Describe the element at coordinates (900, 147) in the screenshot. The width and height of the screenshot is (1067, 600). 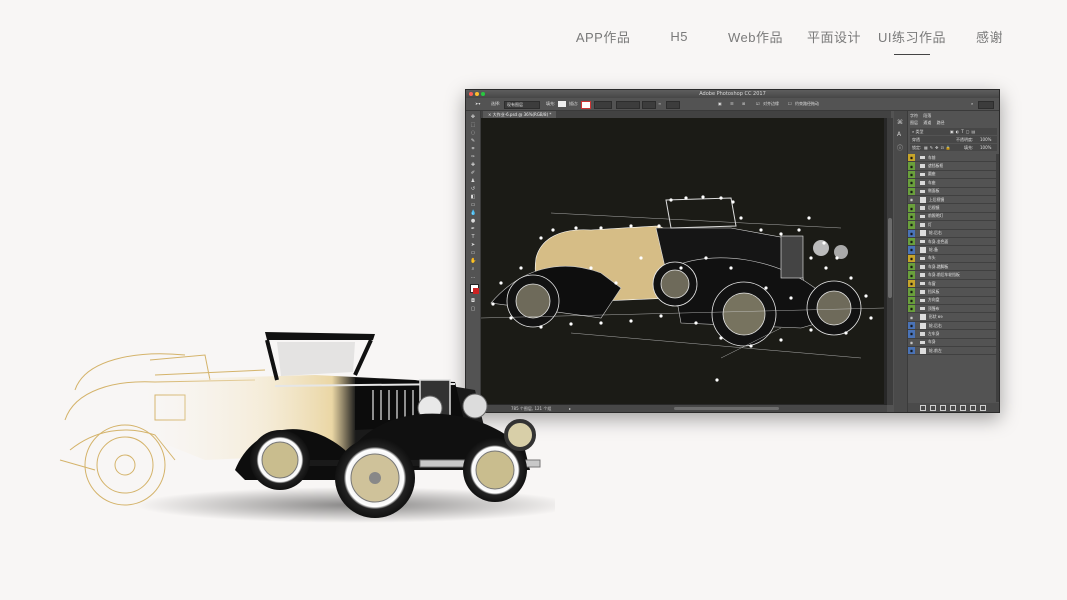
I see `info-panel-icon: ⓘ` at that location.